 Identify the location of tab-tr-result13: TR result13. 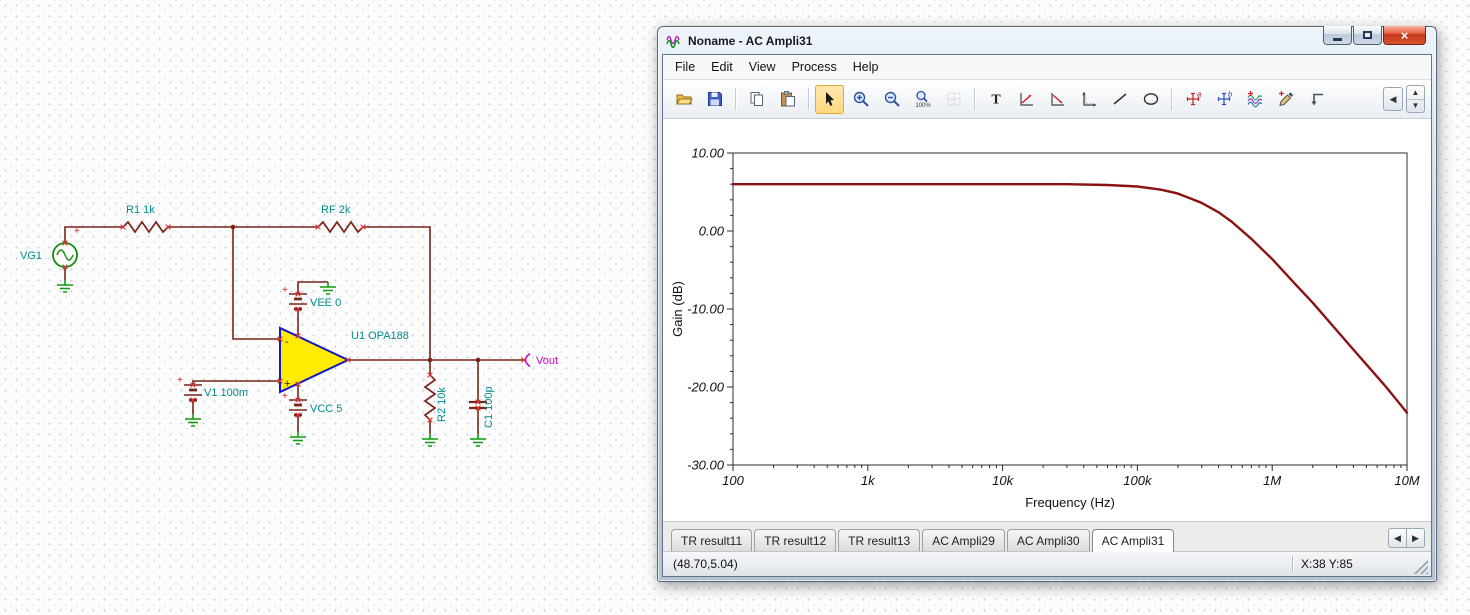
(879, 540).